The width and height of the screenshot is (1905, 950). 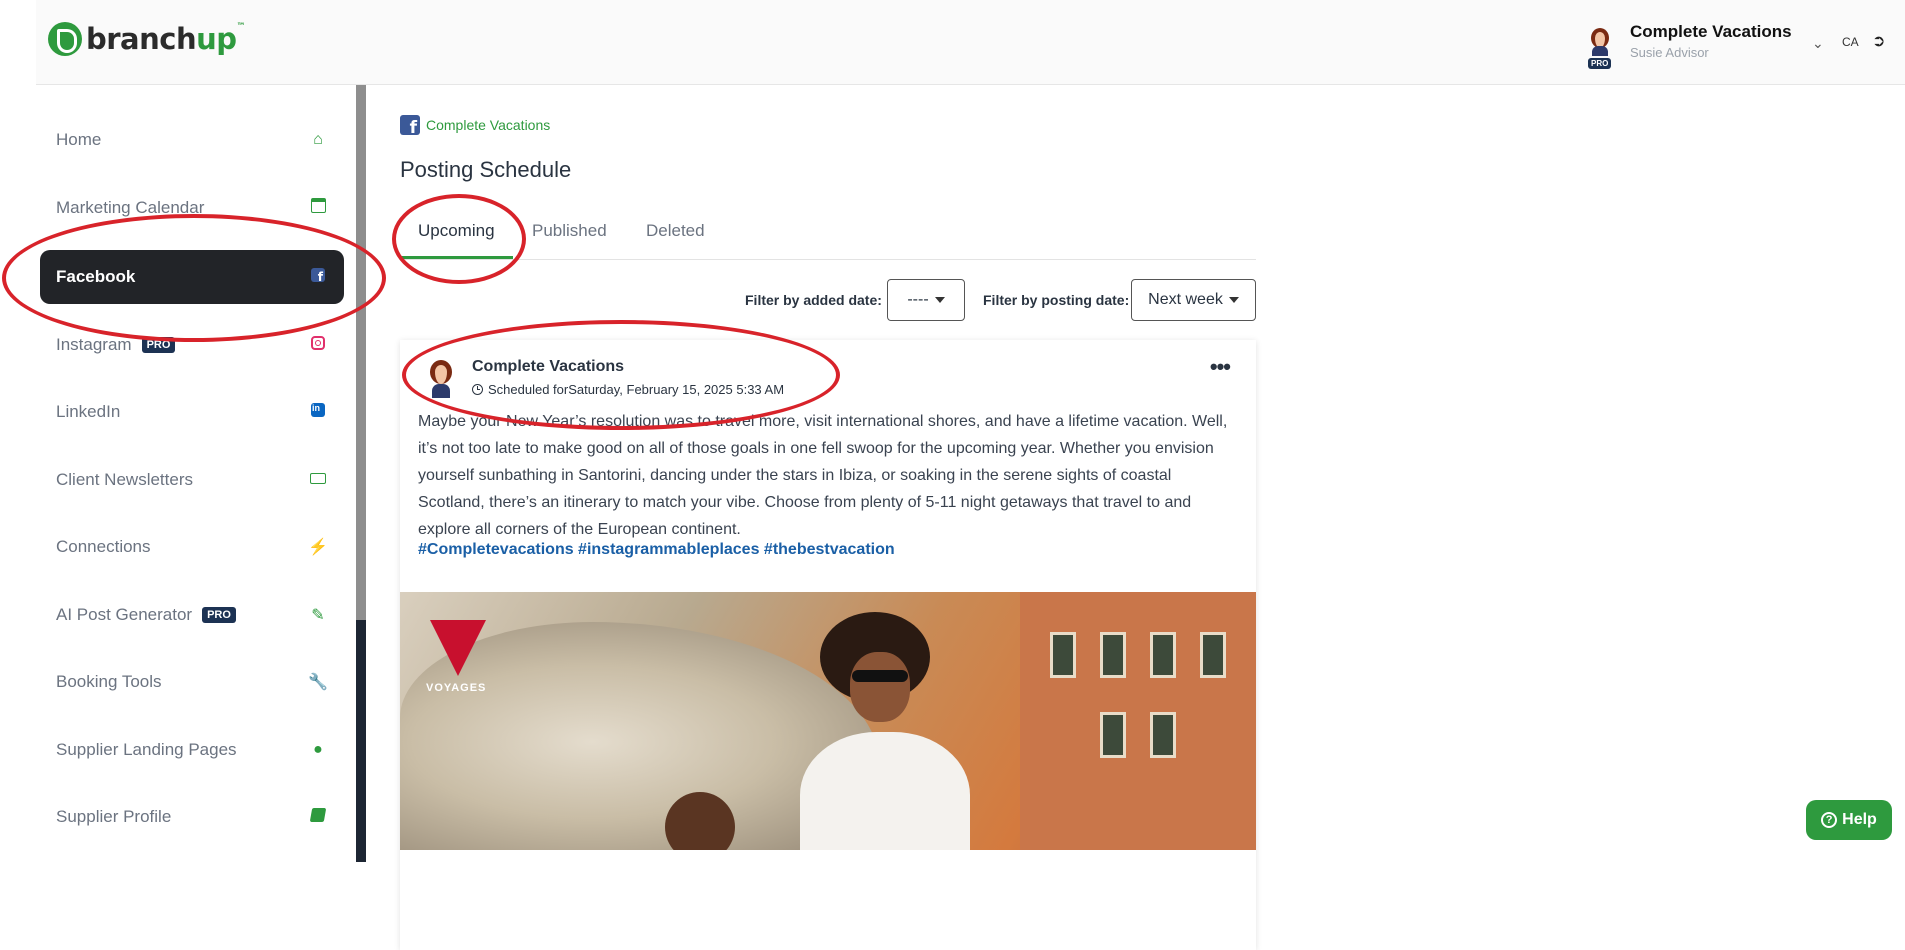 I want to click on clock-icon, so click(x=477, y=389).